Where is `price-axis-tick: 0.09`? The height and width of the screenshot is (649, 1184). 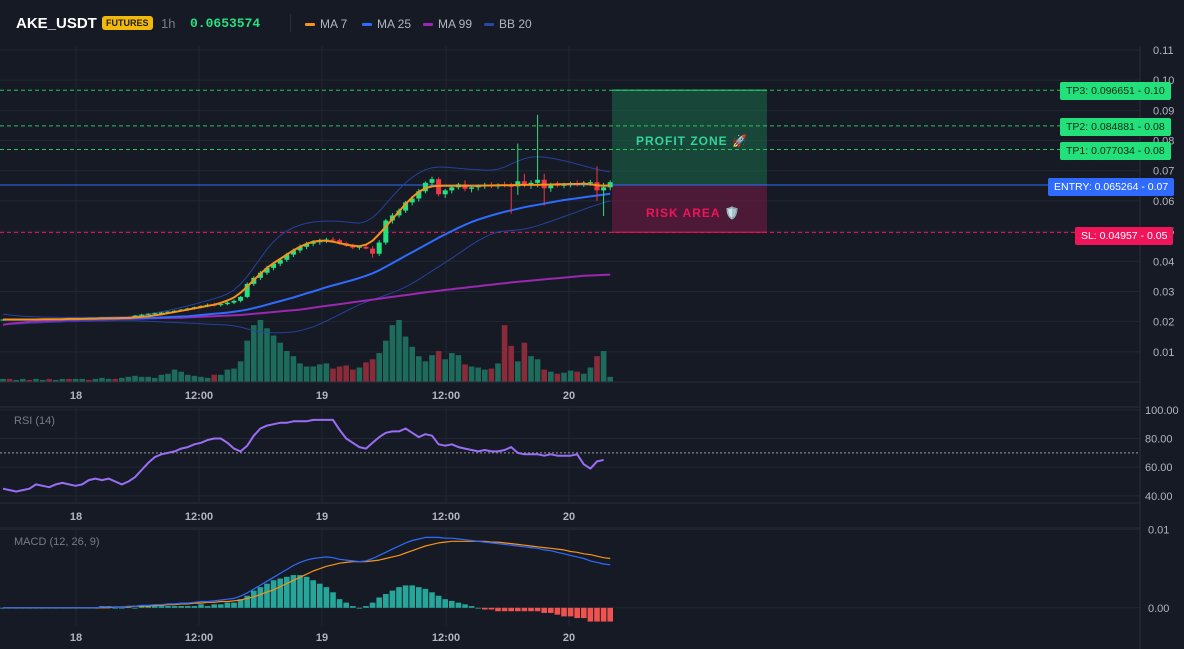 price-axis-tick: 0.09 is located at coordinates (1163, 111).